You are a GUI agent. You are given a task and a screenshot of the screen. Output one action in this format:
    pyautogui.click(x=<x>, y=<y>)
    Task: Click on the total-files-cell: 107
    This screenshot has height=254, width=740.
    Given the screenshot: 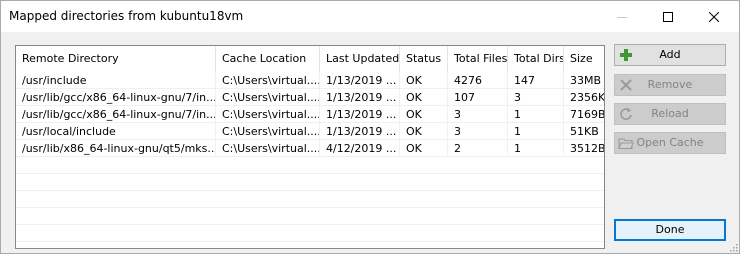 What is the action you would take?
    pyautogui.click(x=478, y=97)
    